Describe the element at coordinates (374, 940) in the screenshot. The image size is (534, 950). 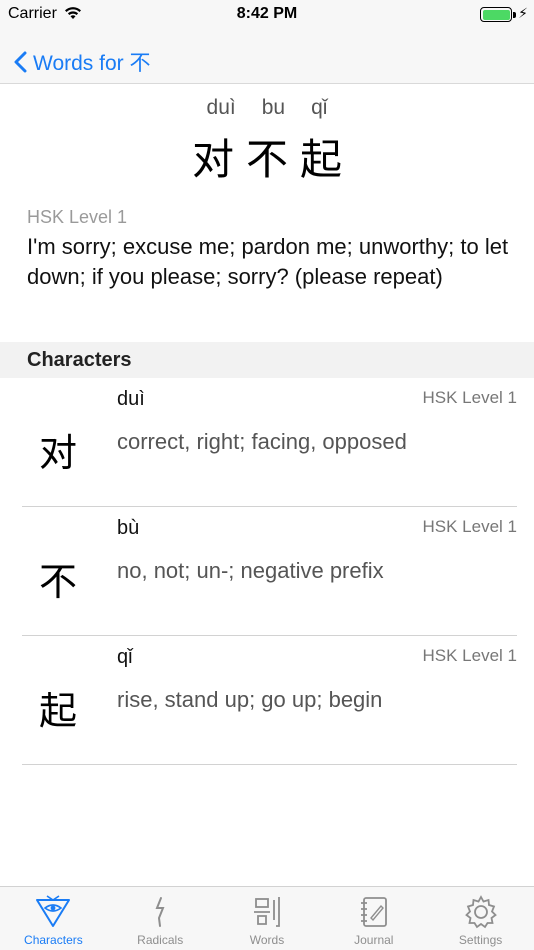
I see `tab-label: Journal` at that location.